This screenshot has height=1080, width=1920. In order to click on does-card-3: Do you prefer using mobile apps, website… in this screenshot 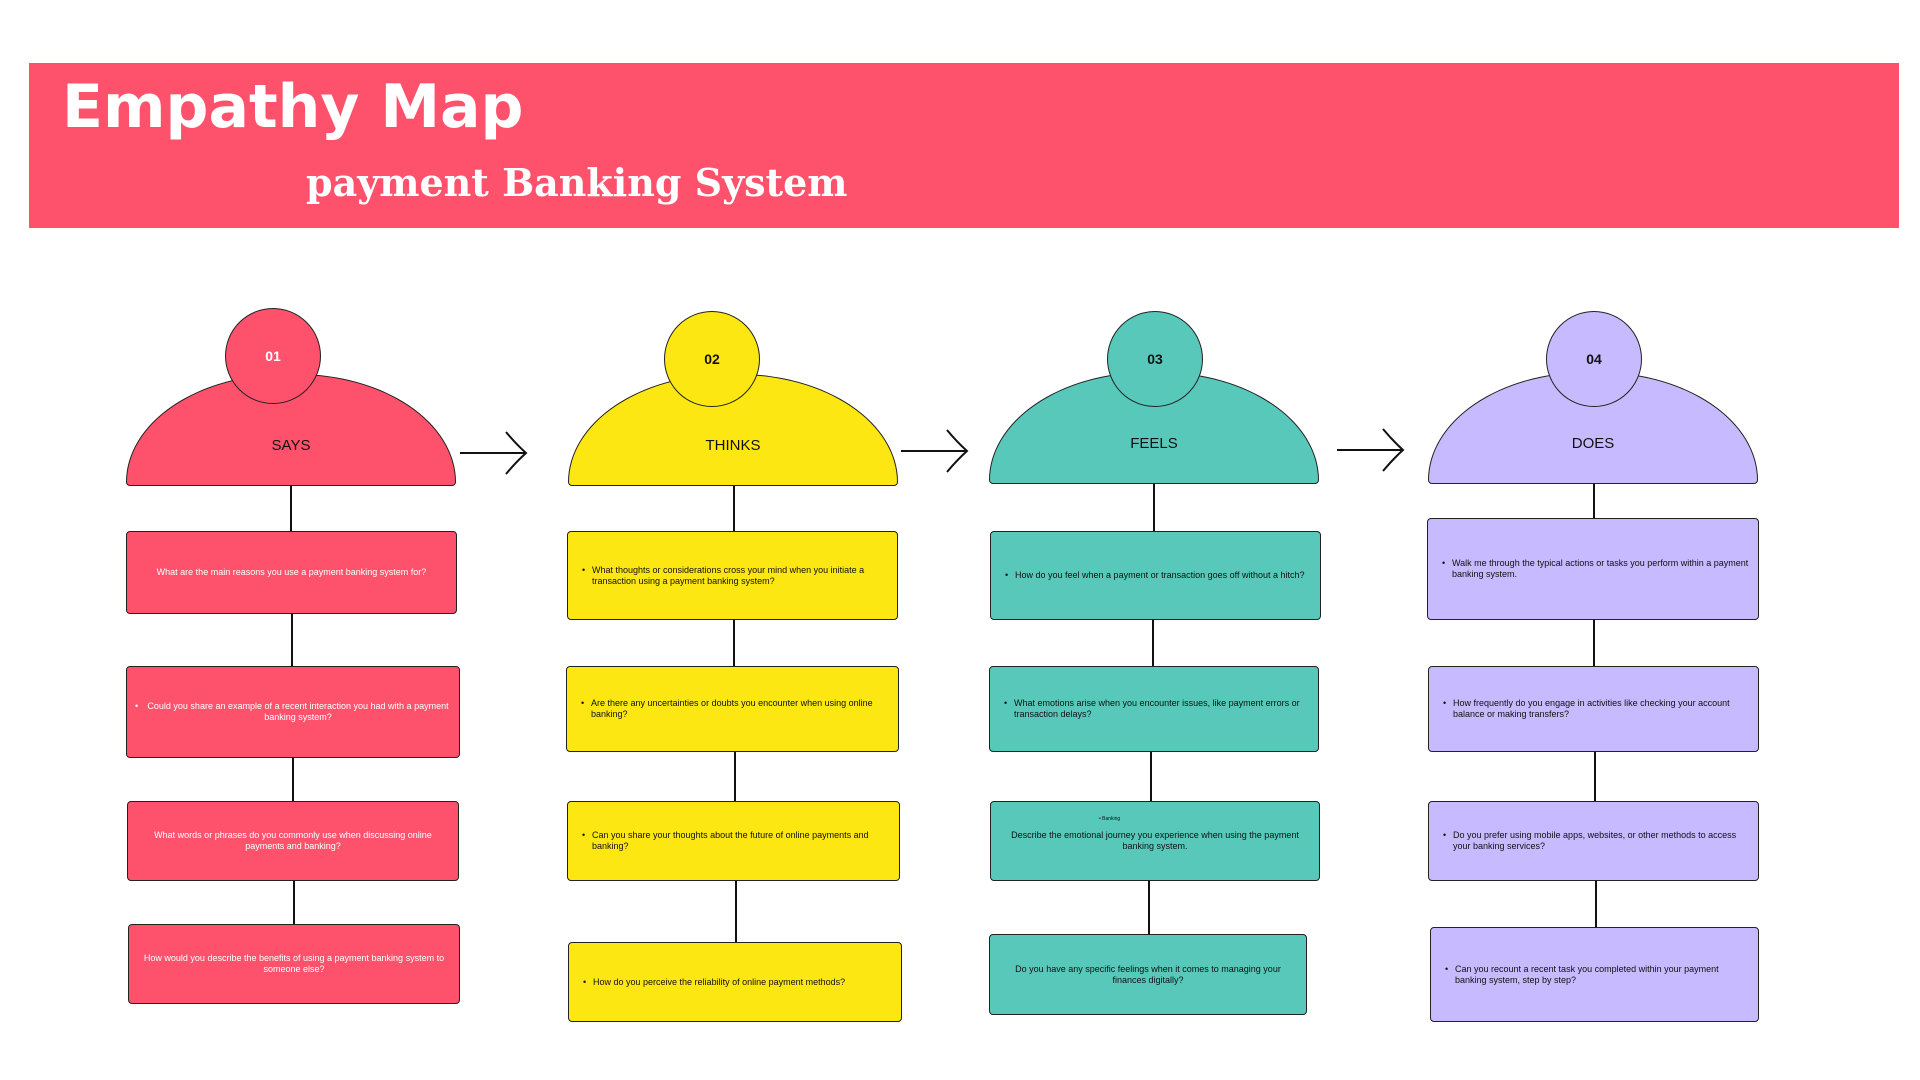, I will do `click(1593, 841)`.